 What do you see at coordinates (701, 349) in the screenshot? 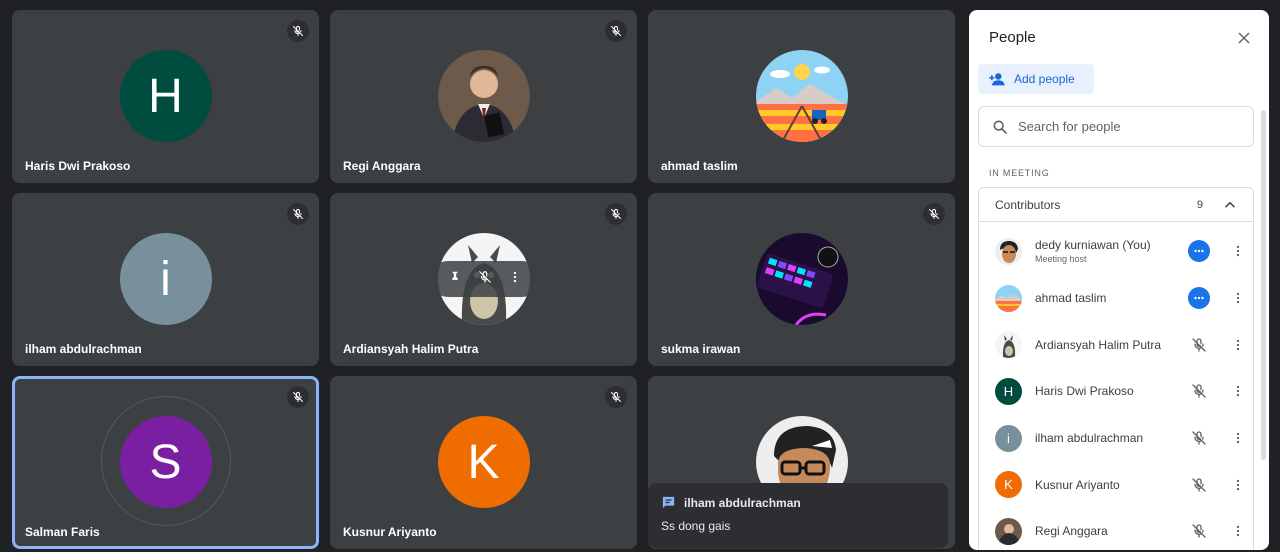
I see `participant-name: sukma irawan` at bounding box center [701, 349].